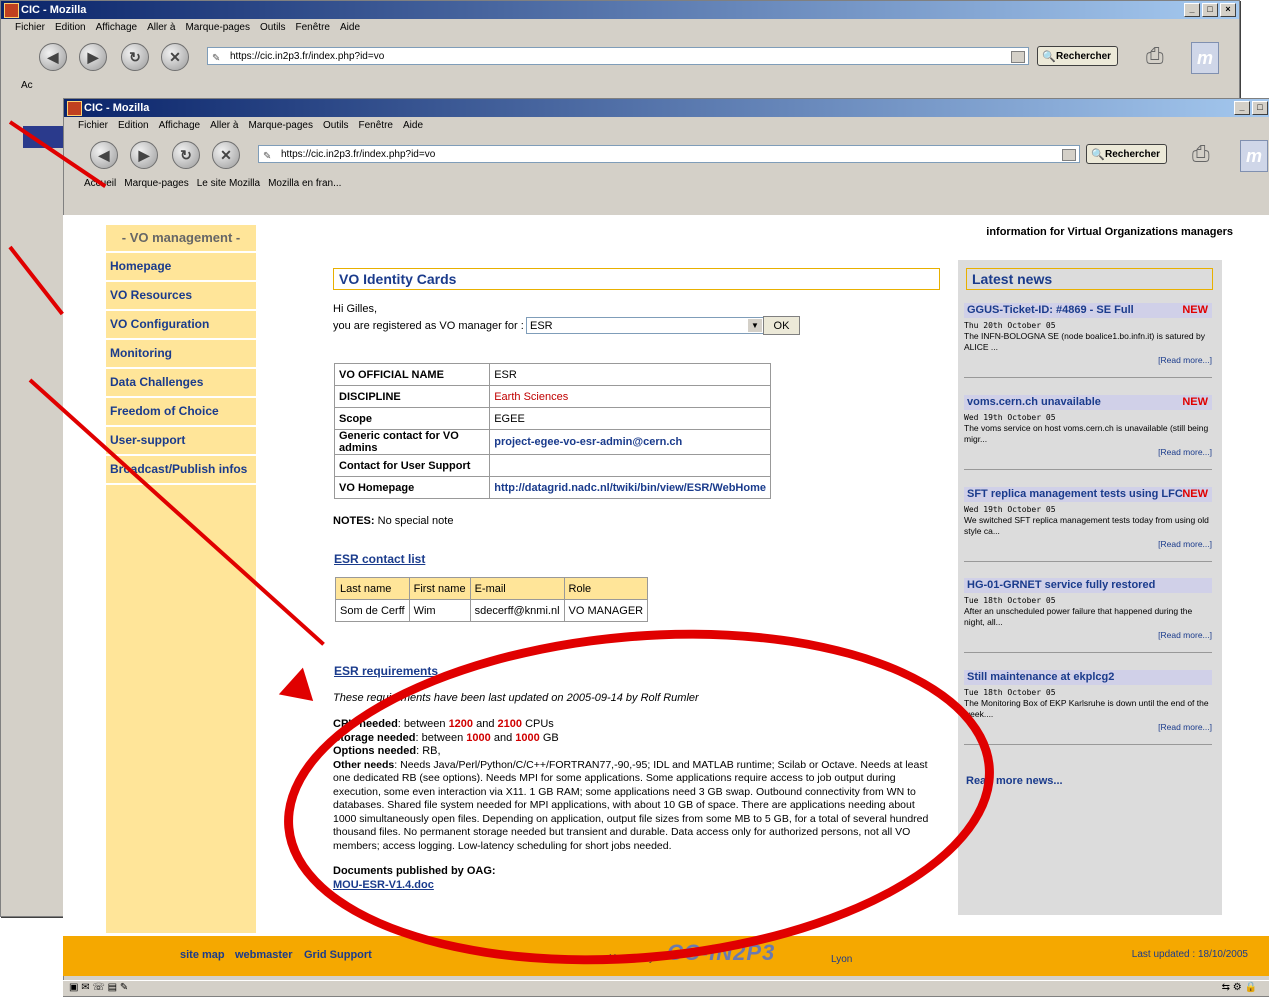 This screenshot has height=997, width=1269. What do you see at coordinates (630, 442) in the screenshot?
I see `admin-contact-link: project-egee-vo-esr-admin@cern.ch` at bounding box center [630, 442].